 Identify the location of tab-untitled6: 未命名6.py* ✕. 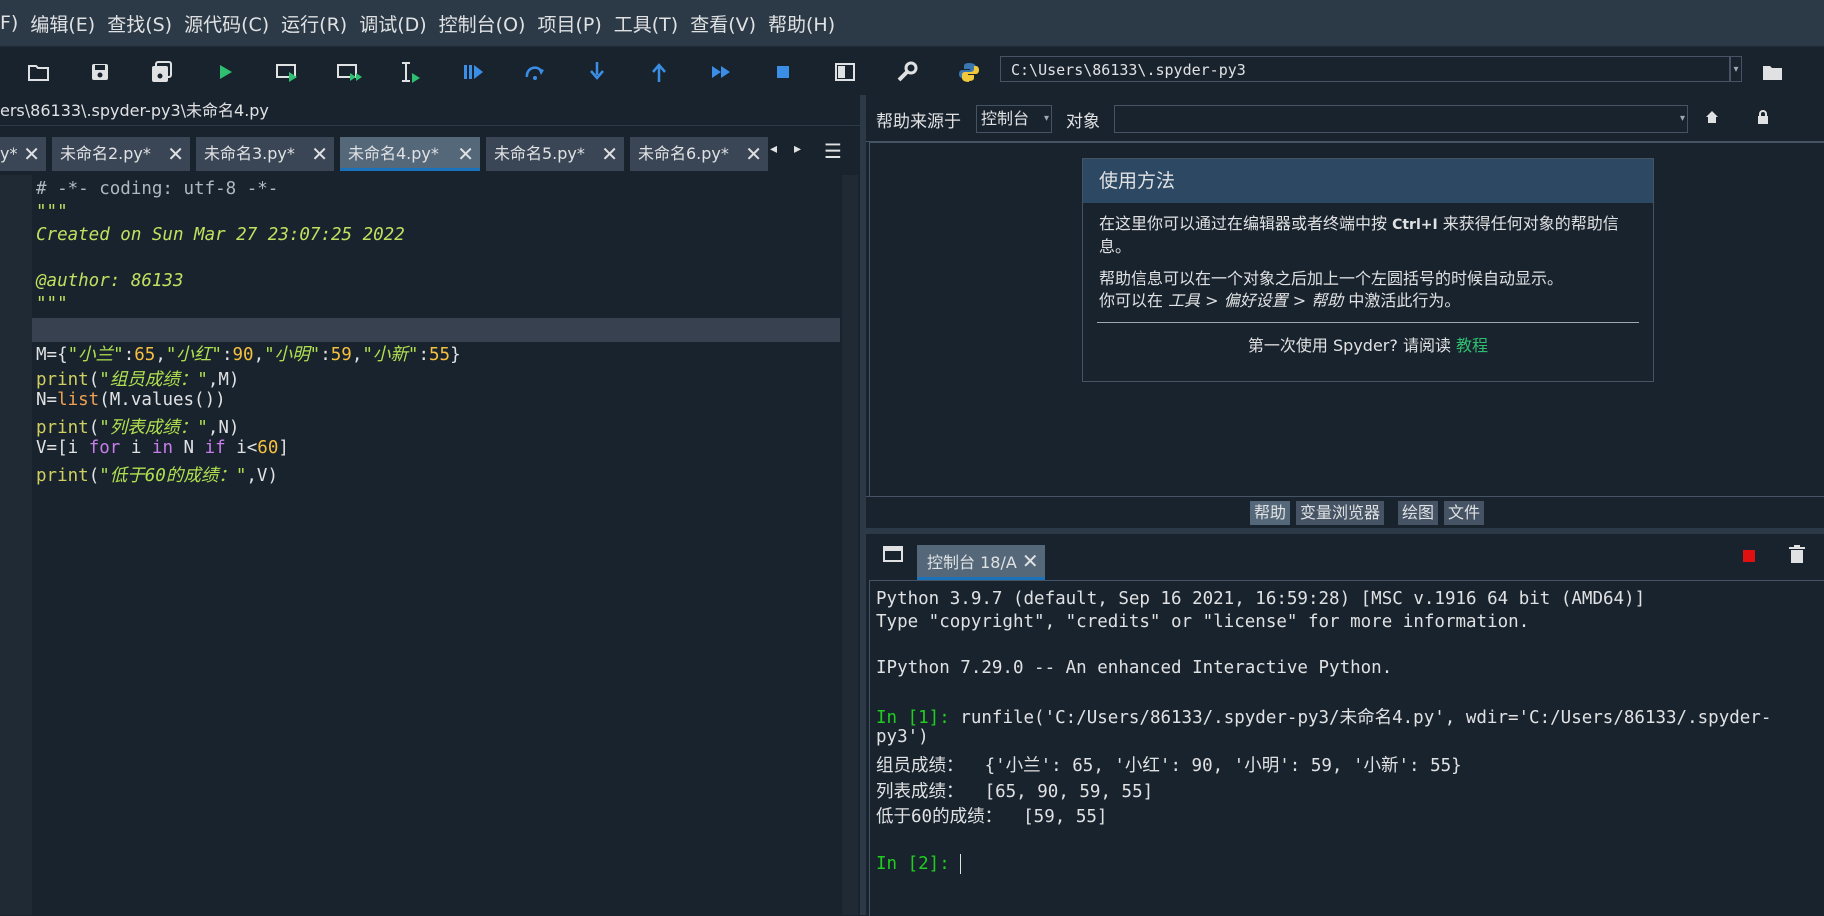
(699, 154).